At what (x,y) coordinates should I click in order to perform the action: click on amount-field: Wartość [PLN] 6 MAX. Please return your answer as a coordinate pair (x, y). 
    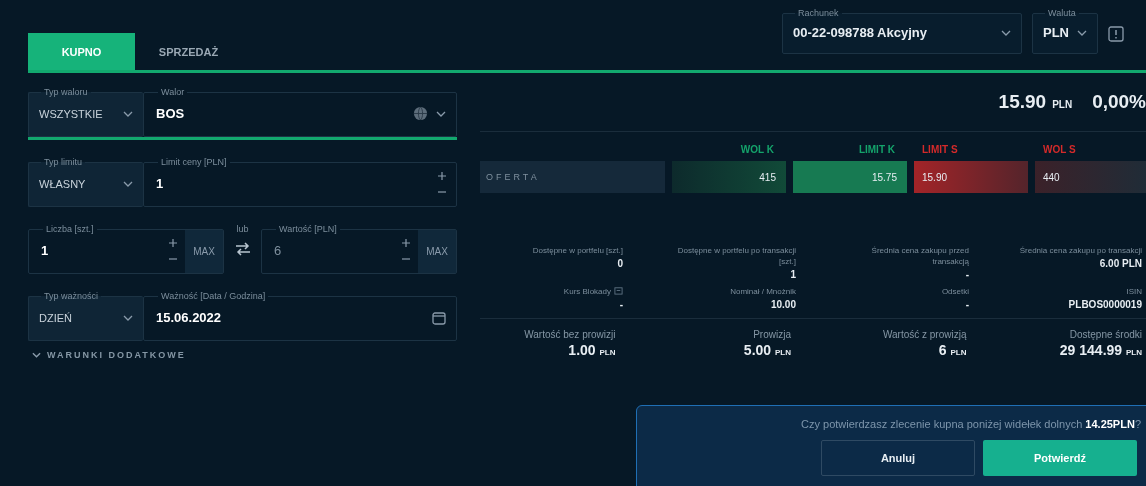
    Looking at the image, I should click on (359, 249).